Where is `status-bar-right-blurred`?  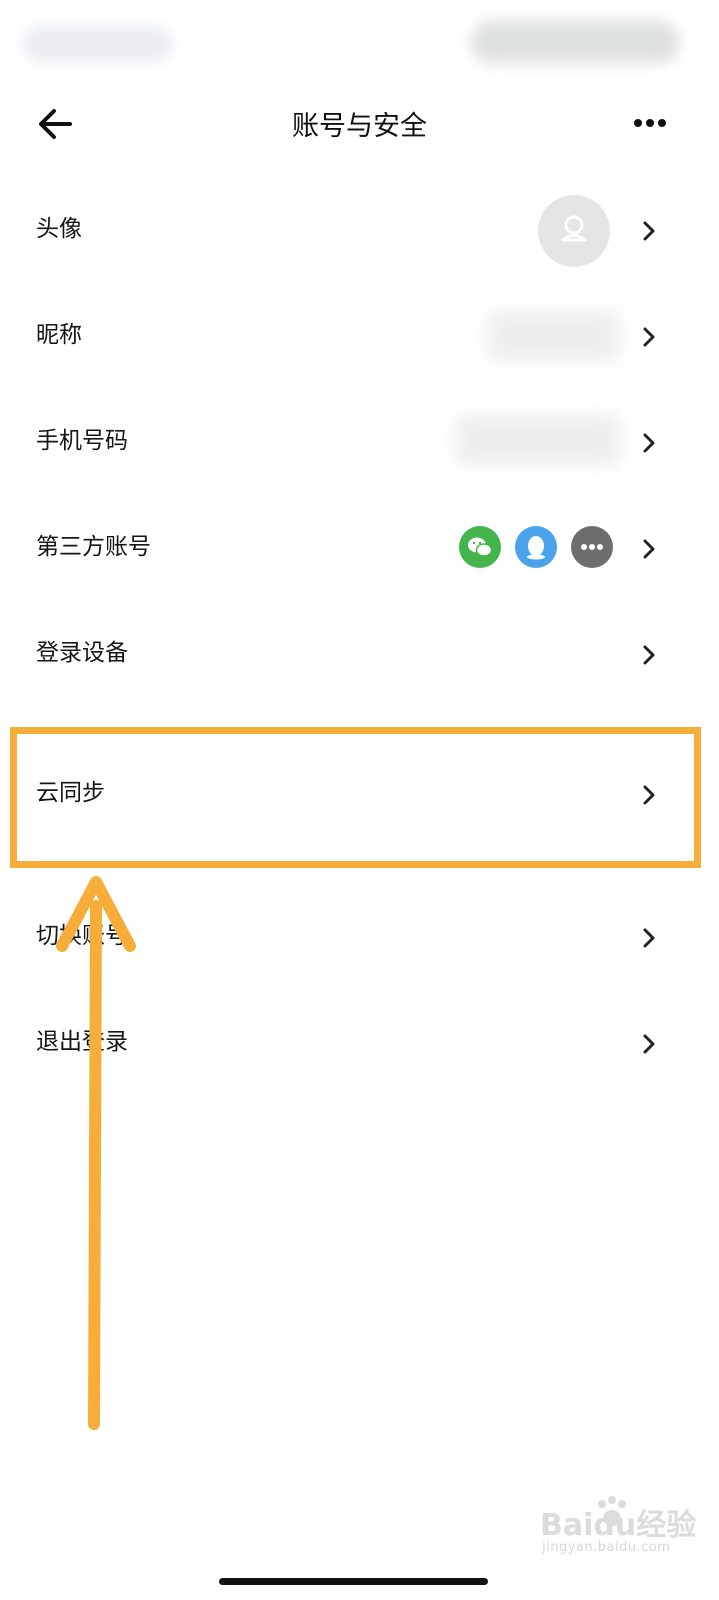
status-bar-right-blurred is located at coordinates (575, 42).